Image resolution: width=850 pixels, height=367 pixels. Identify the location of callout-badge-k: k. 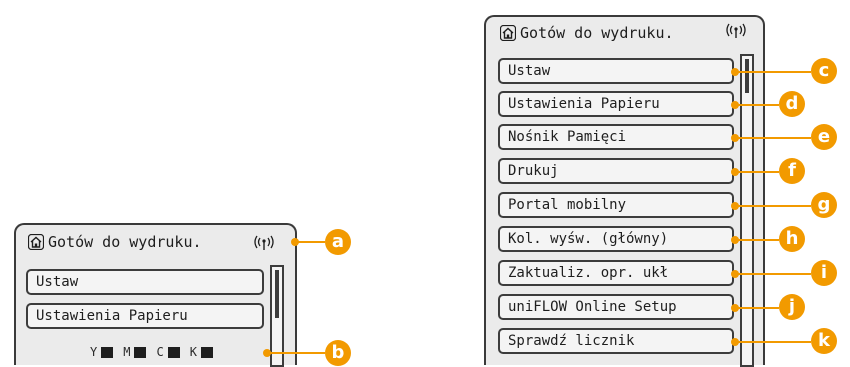
(824, 341).